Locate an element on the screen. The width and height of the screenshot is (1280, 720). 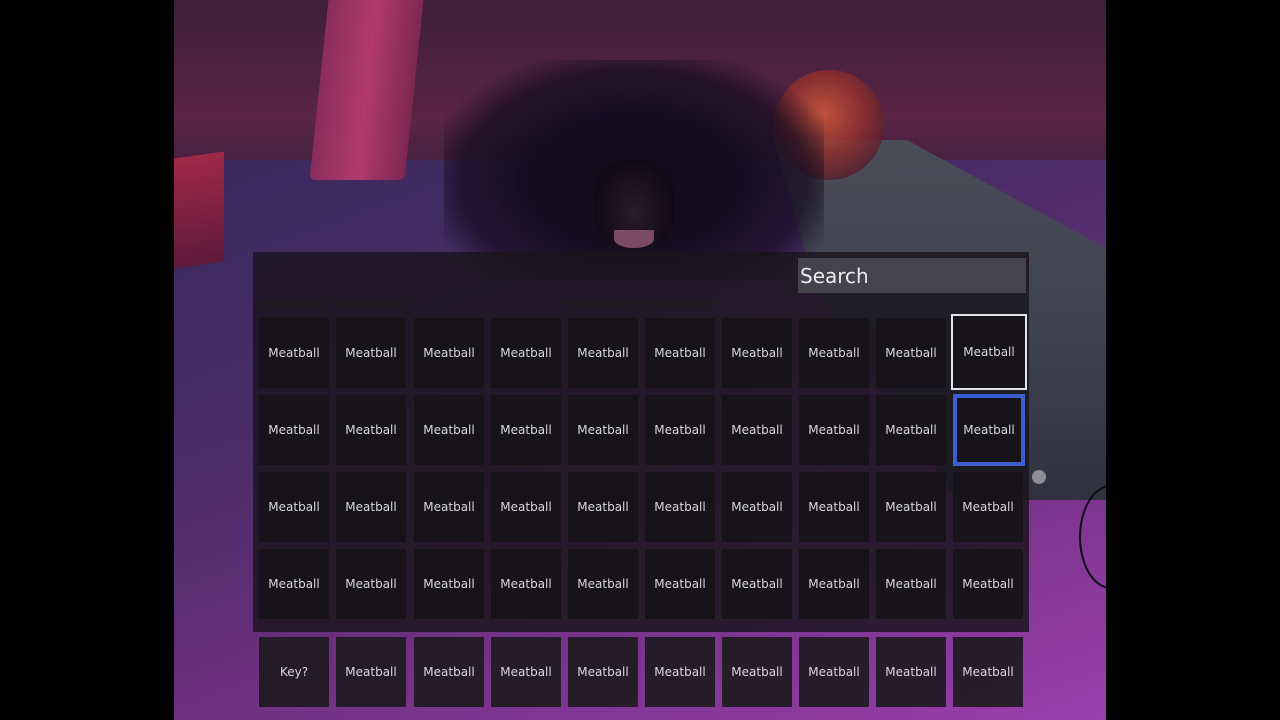
creature-mouth is located at coordinates (634, 239).